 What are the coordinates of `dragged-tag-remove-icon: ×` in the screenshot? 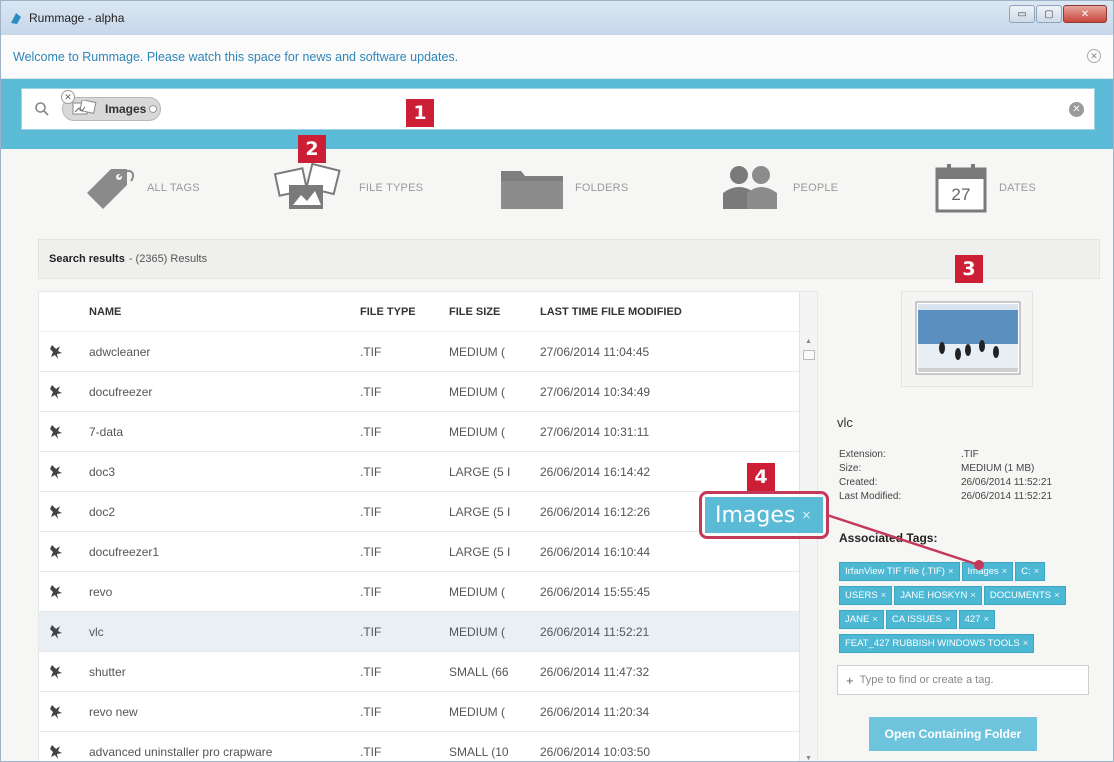 It's located at (806, 515).